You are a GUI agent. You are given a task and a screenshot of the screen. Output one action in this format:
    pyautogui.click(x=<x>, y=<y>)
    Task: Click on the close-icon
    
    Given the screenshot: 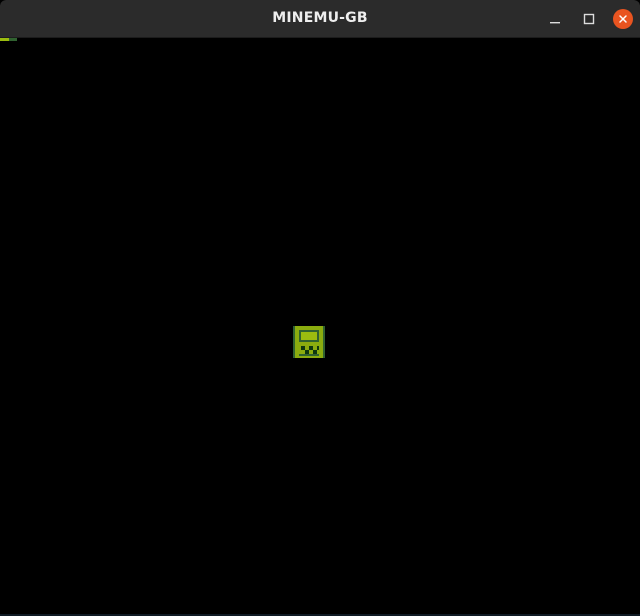 What is the action you would take?
    pyautogui.click(x=623, y=19)
    